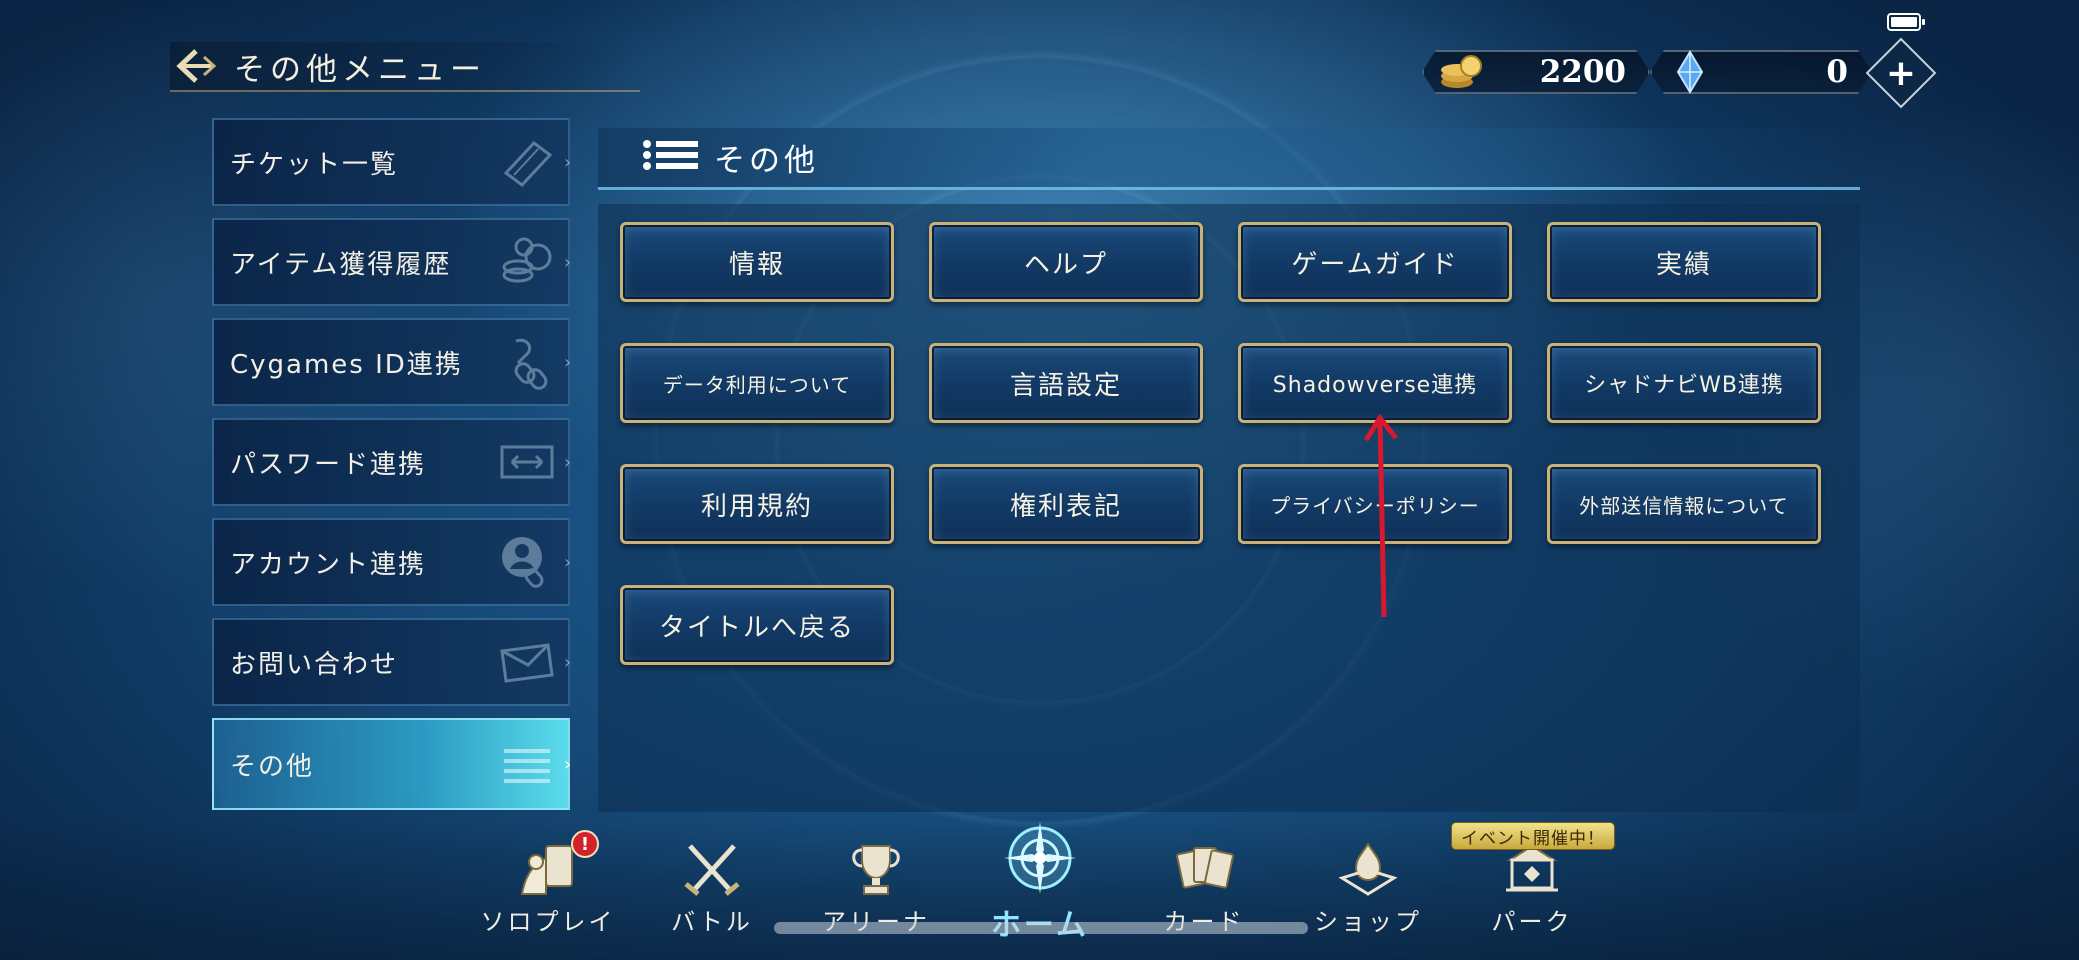 This screenshot has width=2079, height=960. I want to click on header-bar: その他メニュー, so click(405, 67).